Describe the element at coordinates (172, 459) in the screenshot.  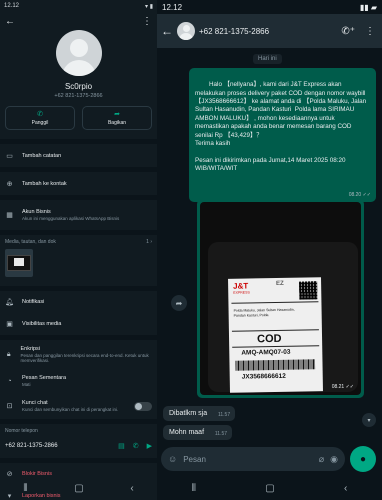
I see `sticker-icon: ☺` at that location.